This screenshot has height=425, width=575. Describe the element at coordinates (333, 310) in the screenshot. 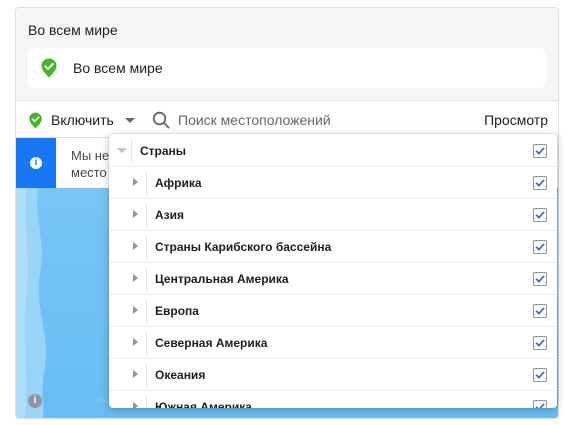

I see `region-row: Европа` at that location.